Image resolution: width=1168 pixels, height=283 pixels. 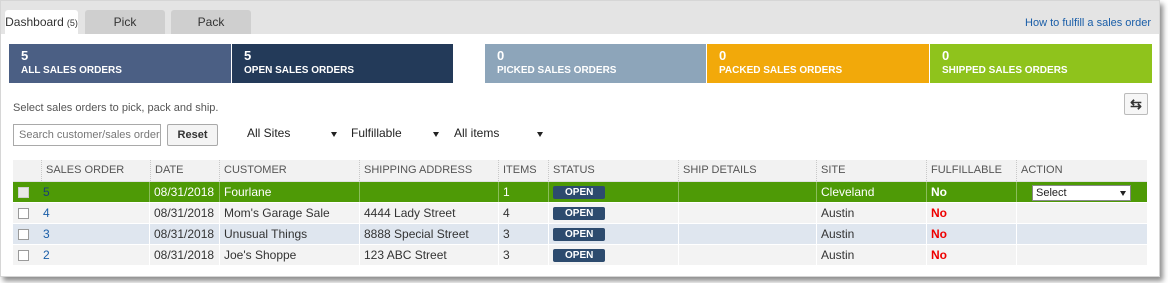 I want to click on tile-all-sales-orders: 5 ALL SALES ORDERS, so click(x=120, y=63).